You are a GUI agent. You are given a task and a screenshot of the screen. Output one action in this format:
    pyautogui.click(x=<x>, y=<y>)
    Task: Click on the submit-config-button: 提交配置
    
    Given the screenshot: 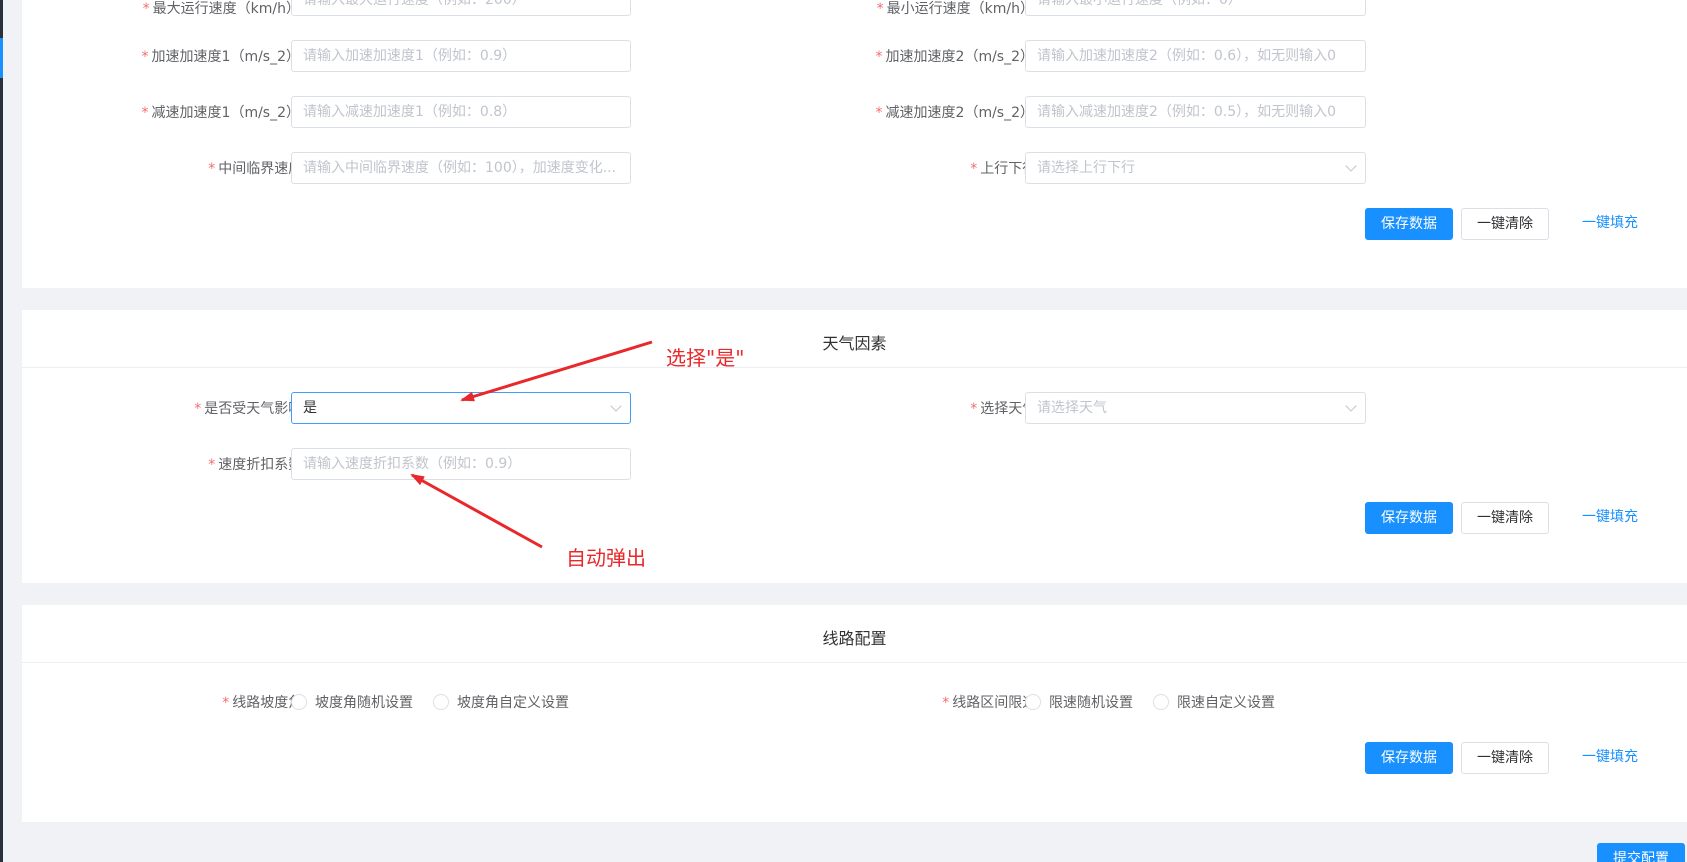 What is the action you would take?
    pyautogui.click(x=1641, y=852)
    